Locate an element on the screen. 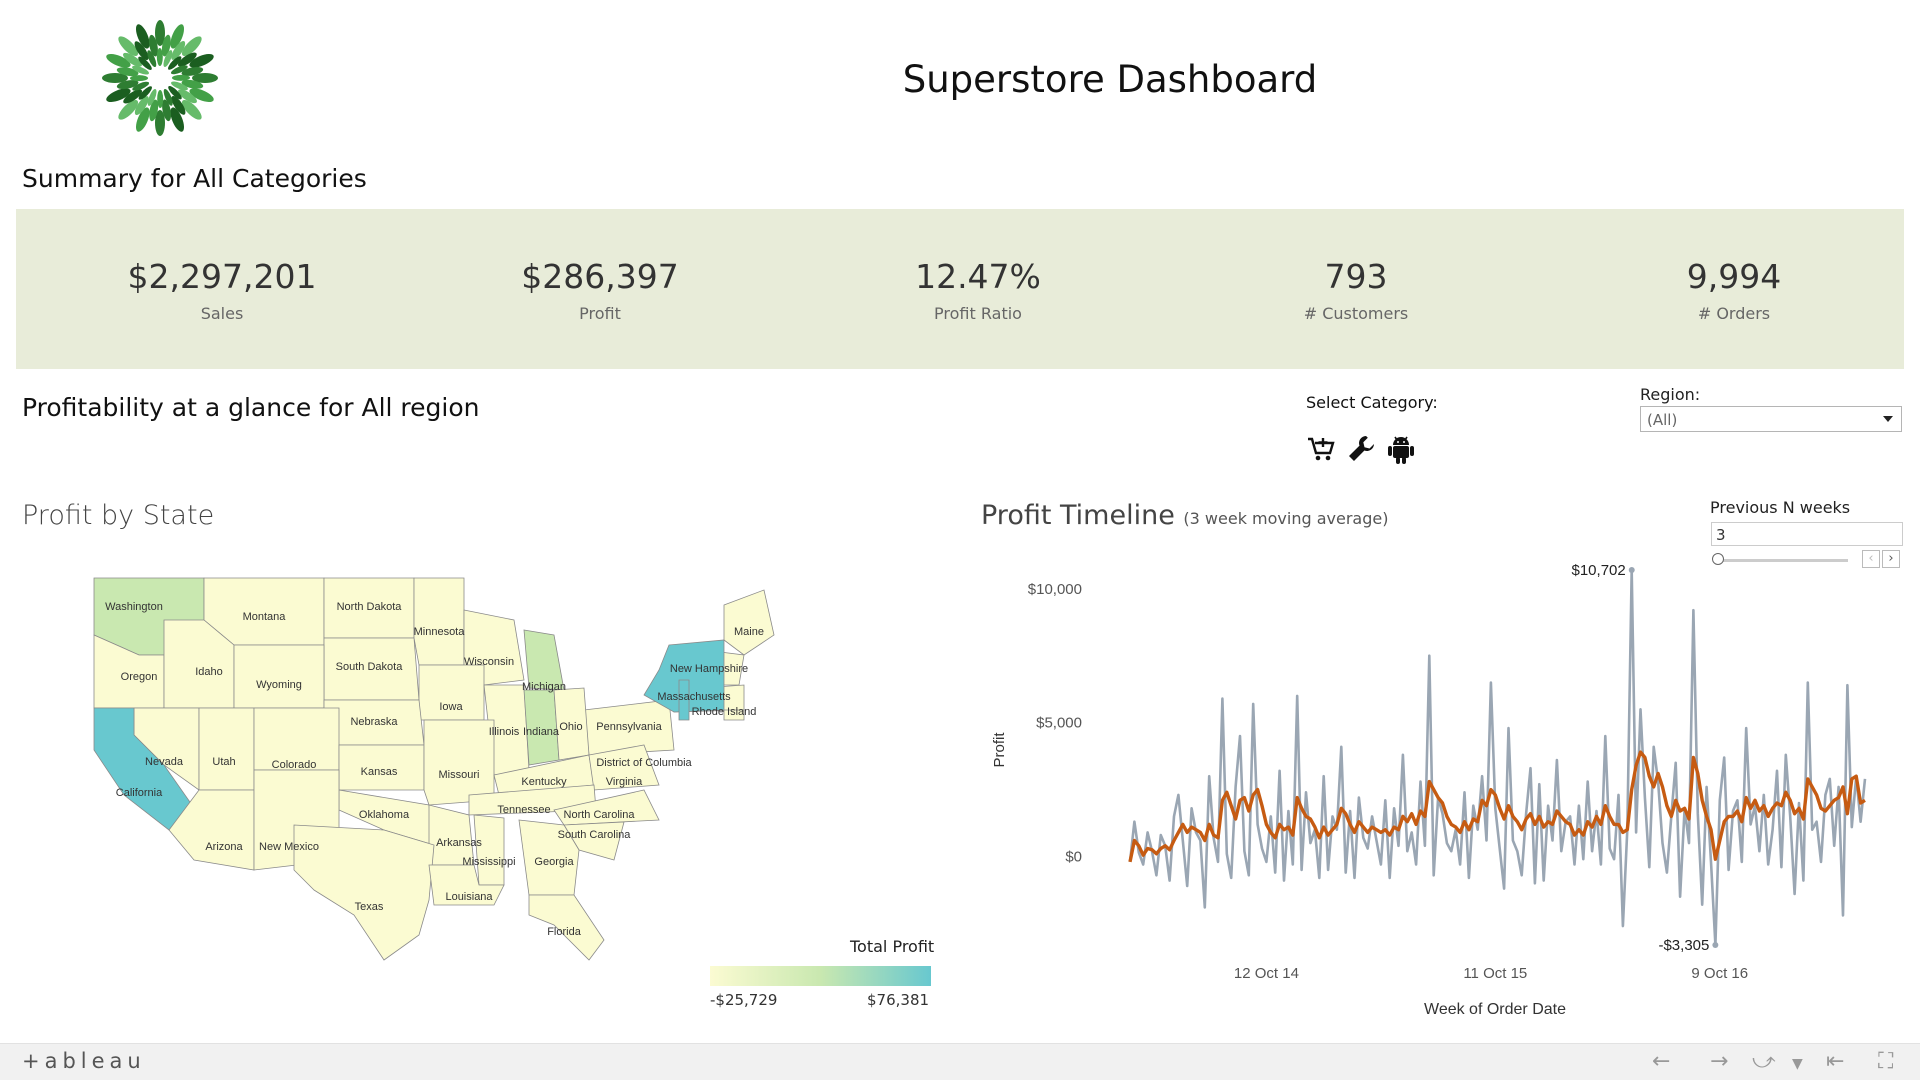 This screenshot has height=1080, width=1920. y-tick-label: $10,000 is located at coordinates (1055, 589).